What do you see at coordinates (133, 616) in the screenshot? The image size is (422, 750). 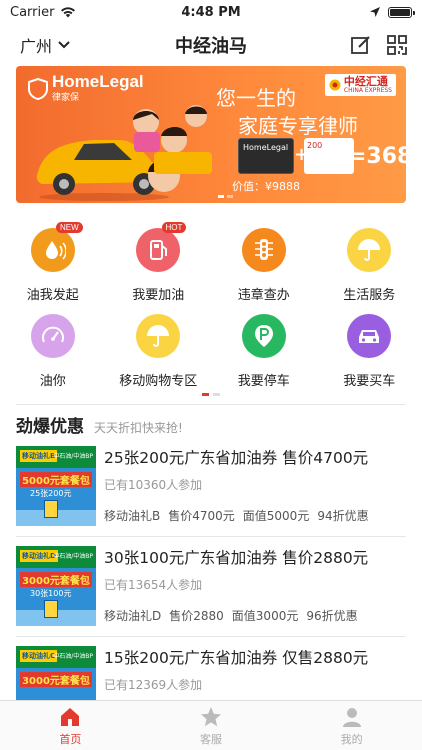 I see `deal-meta-item: 移动油礼D` at bounding box center [133, 616].